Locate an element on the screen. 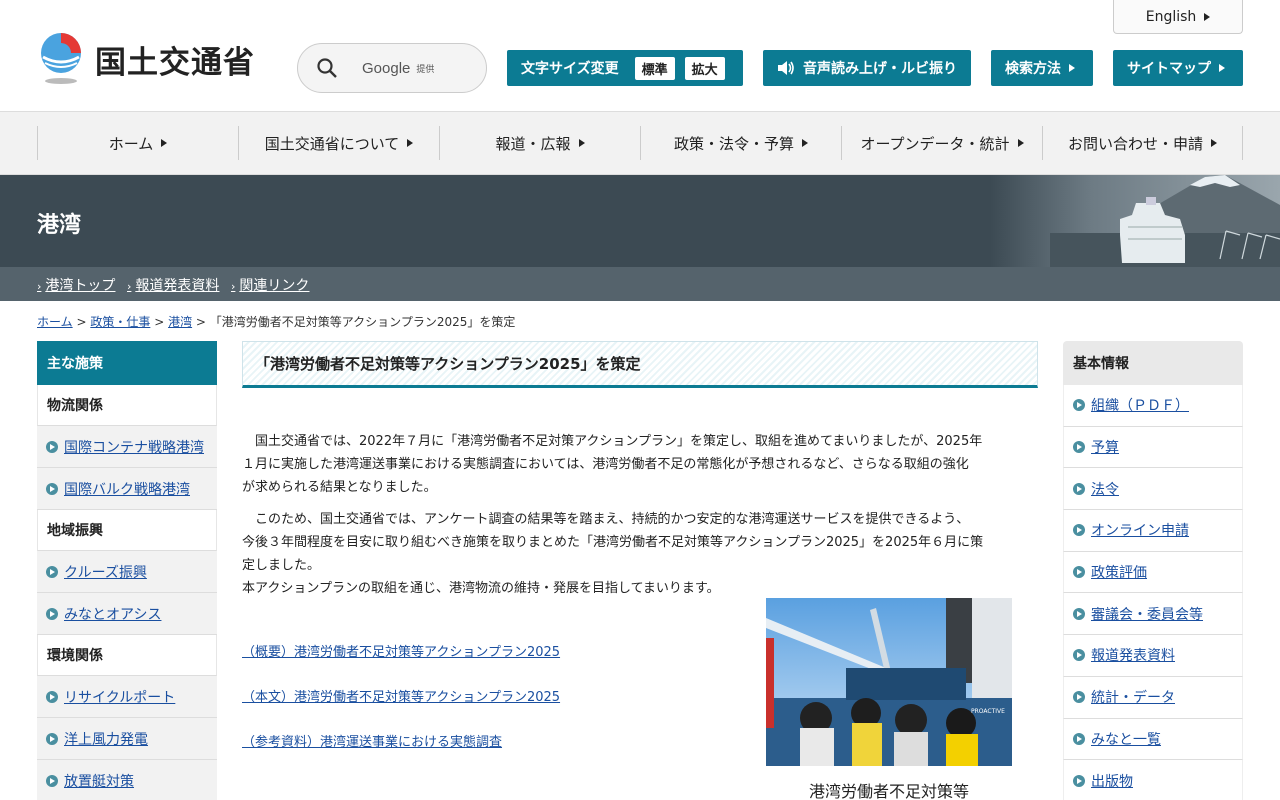  subnav-press-releases: › 報道発表資料 is located at coordinates (173, 285).